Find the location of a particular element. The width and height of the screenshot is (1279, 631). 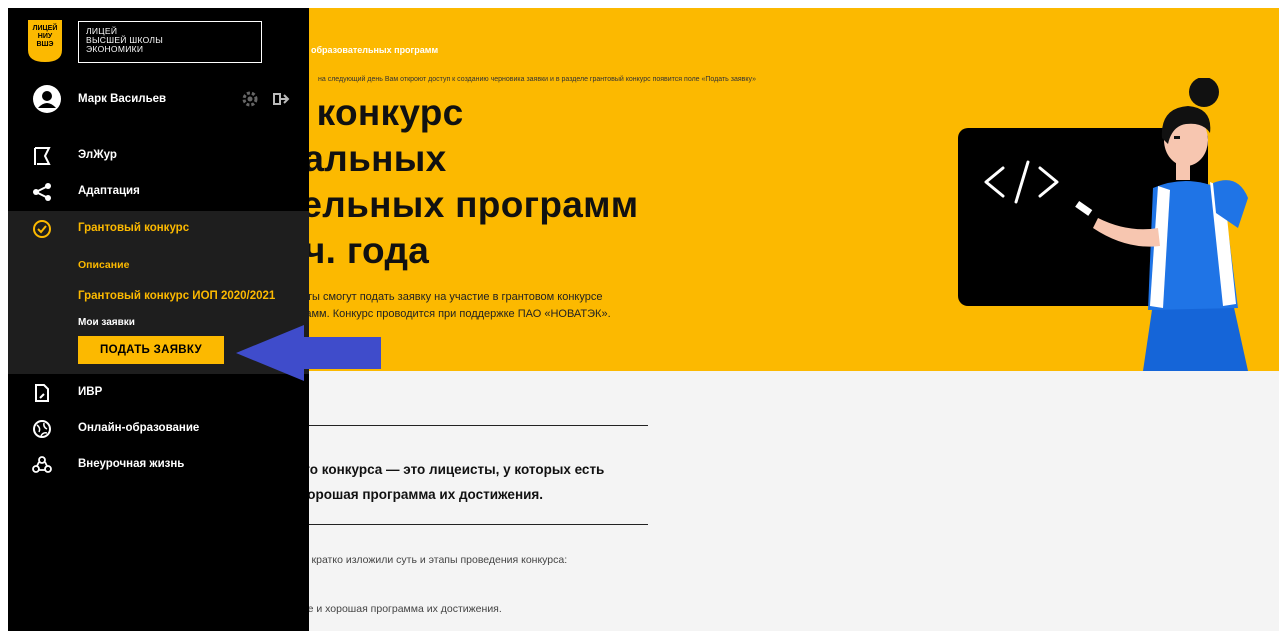

apply-button: ПОДАТЬ ЗАЯВКУ is located at coordinates (151, 350).